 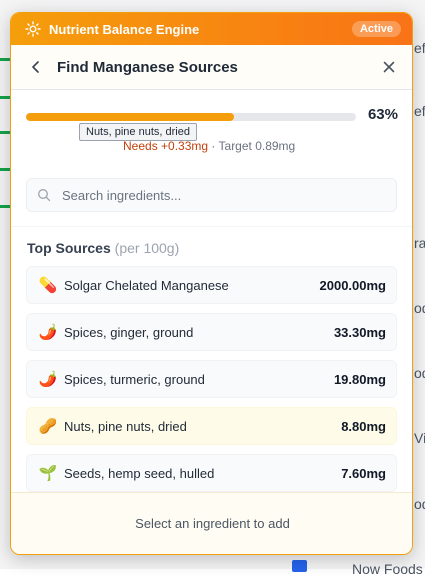 I want to click on footer-hint: Select an ingredient to add, so click(x=212, y=523).